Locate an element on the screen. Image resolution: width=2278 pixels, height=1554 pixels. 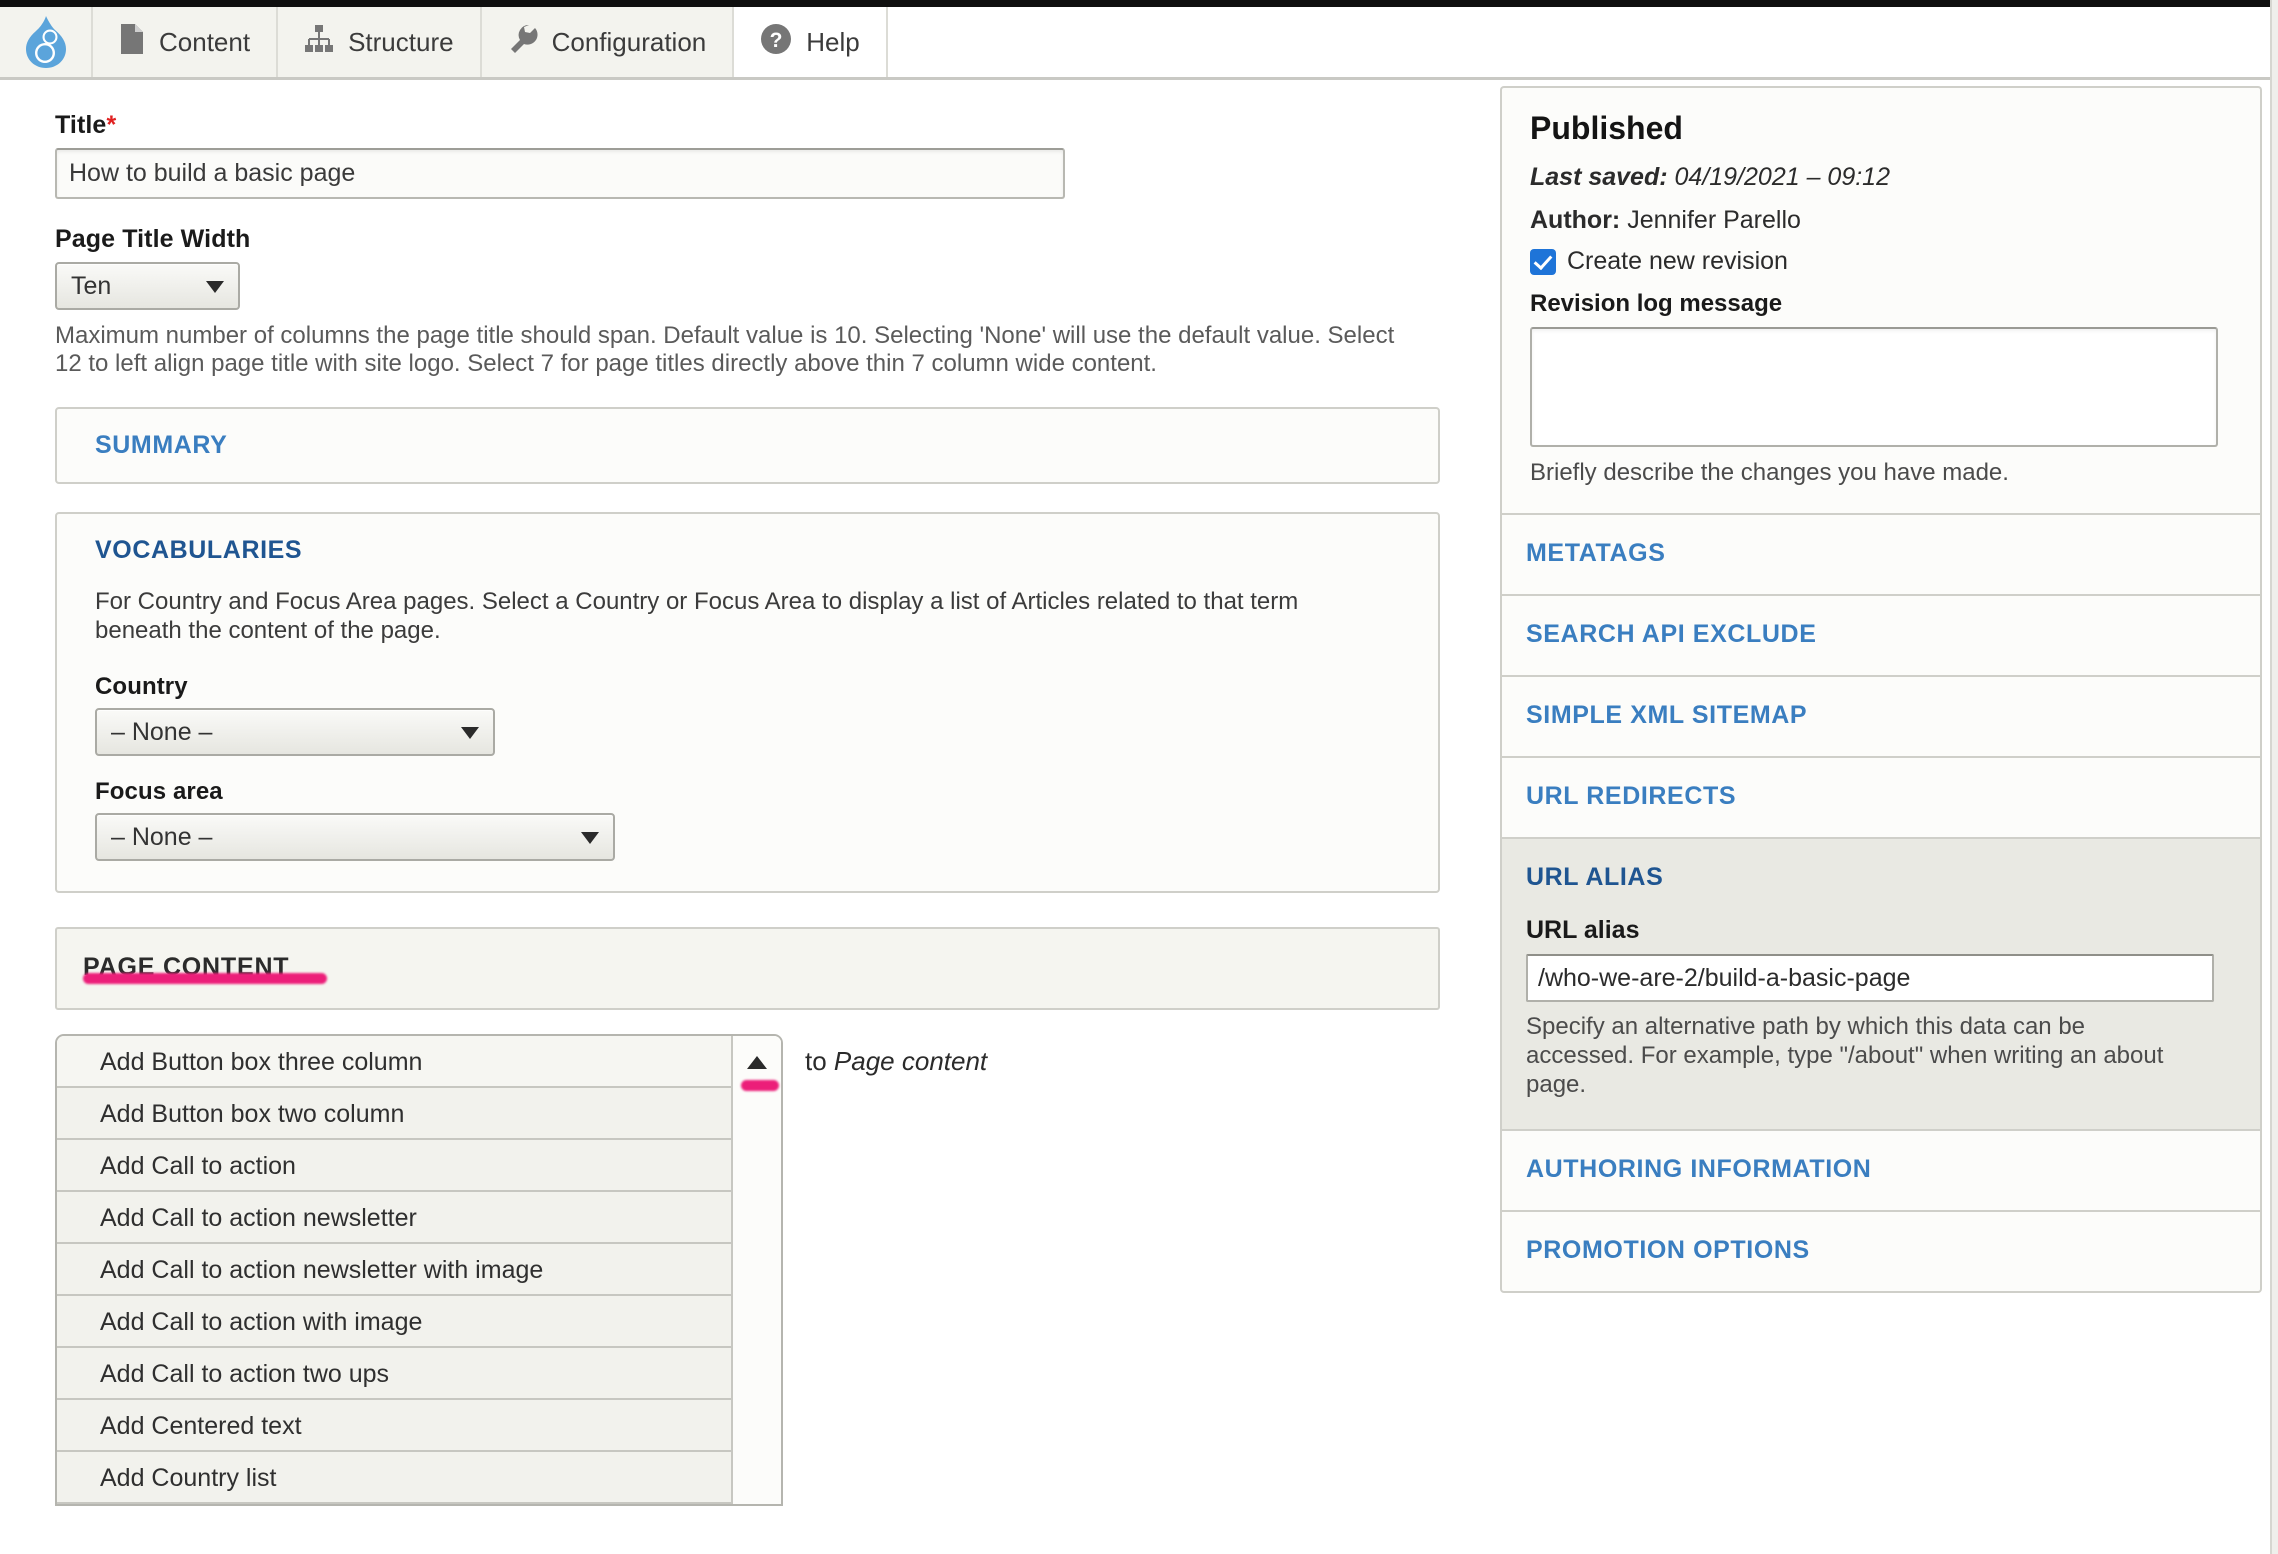
help-icon: ? is located at coordinates (776, 42).